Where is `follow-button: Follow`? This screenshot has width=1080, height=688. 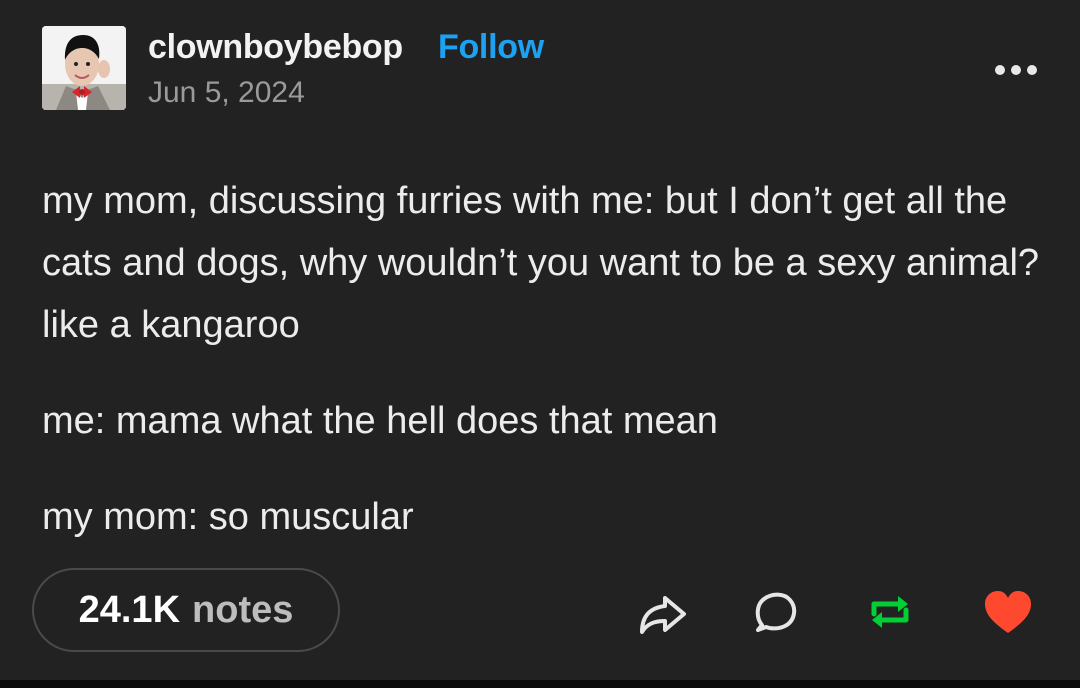
follow-button: Follow is located at coordinates (491, 47).